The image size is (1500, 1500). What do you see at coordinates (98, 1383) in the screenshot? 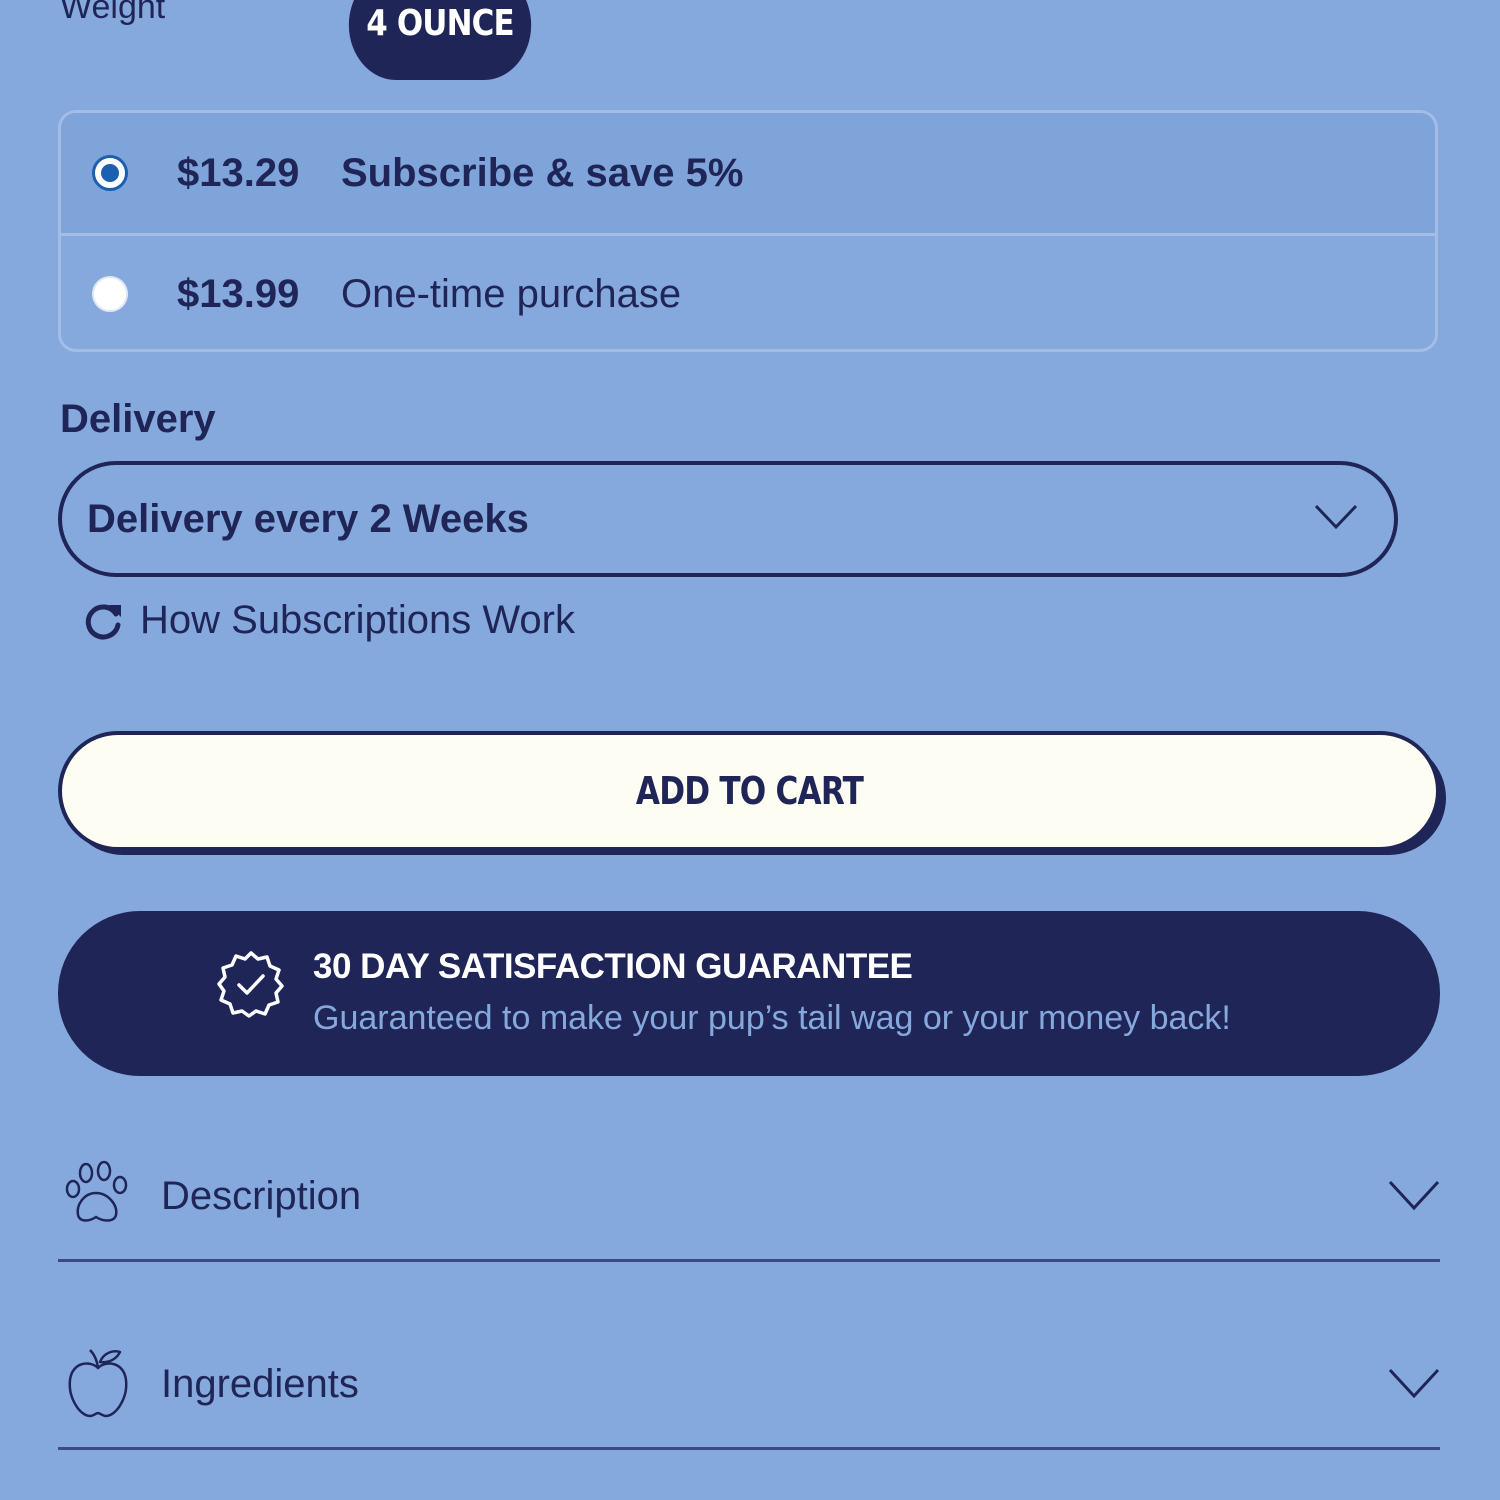
I see `apple-icon` at bounding box center [98, 1383].